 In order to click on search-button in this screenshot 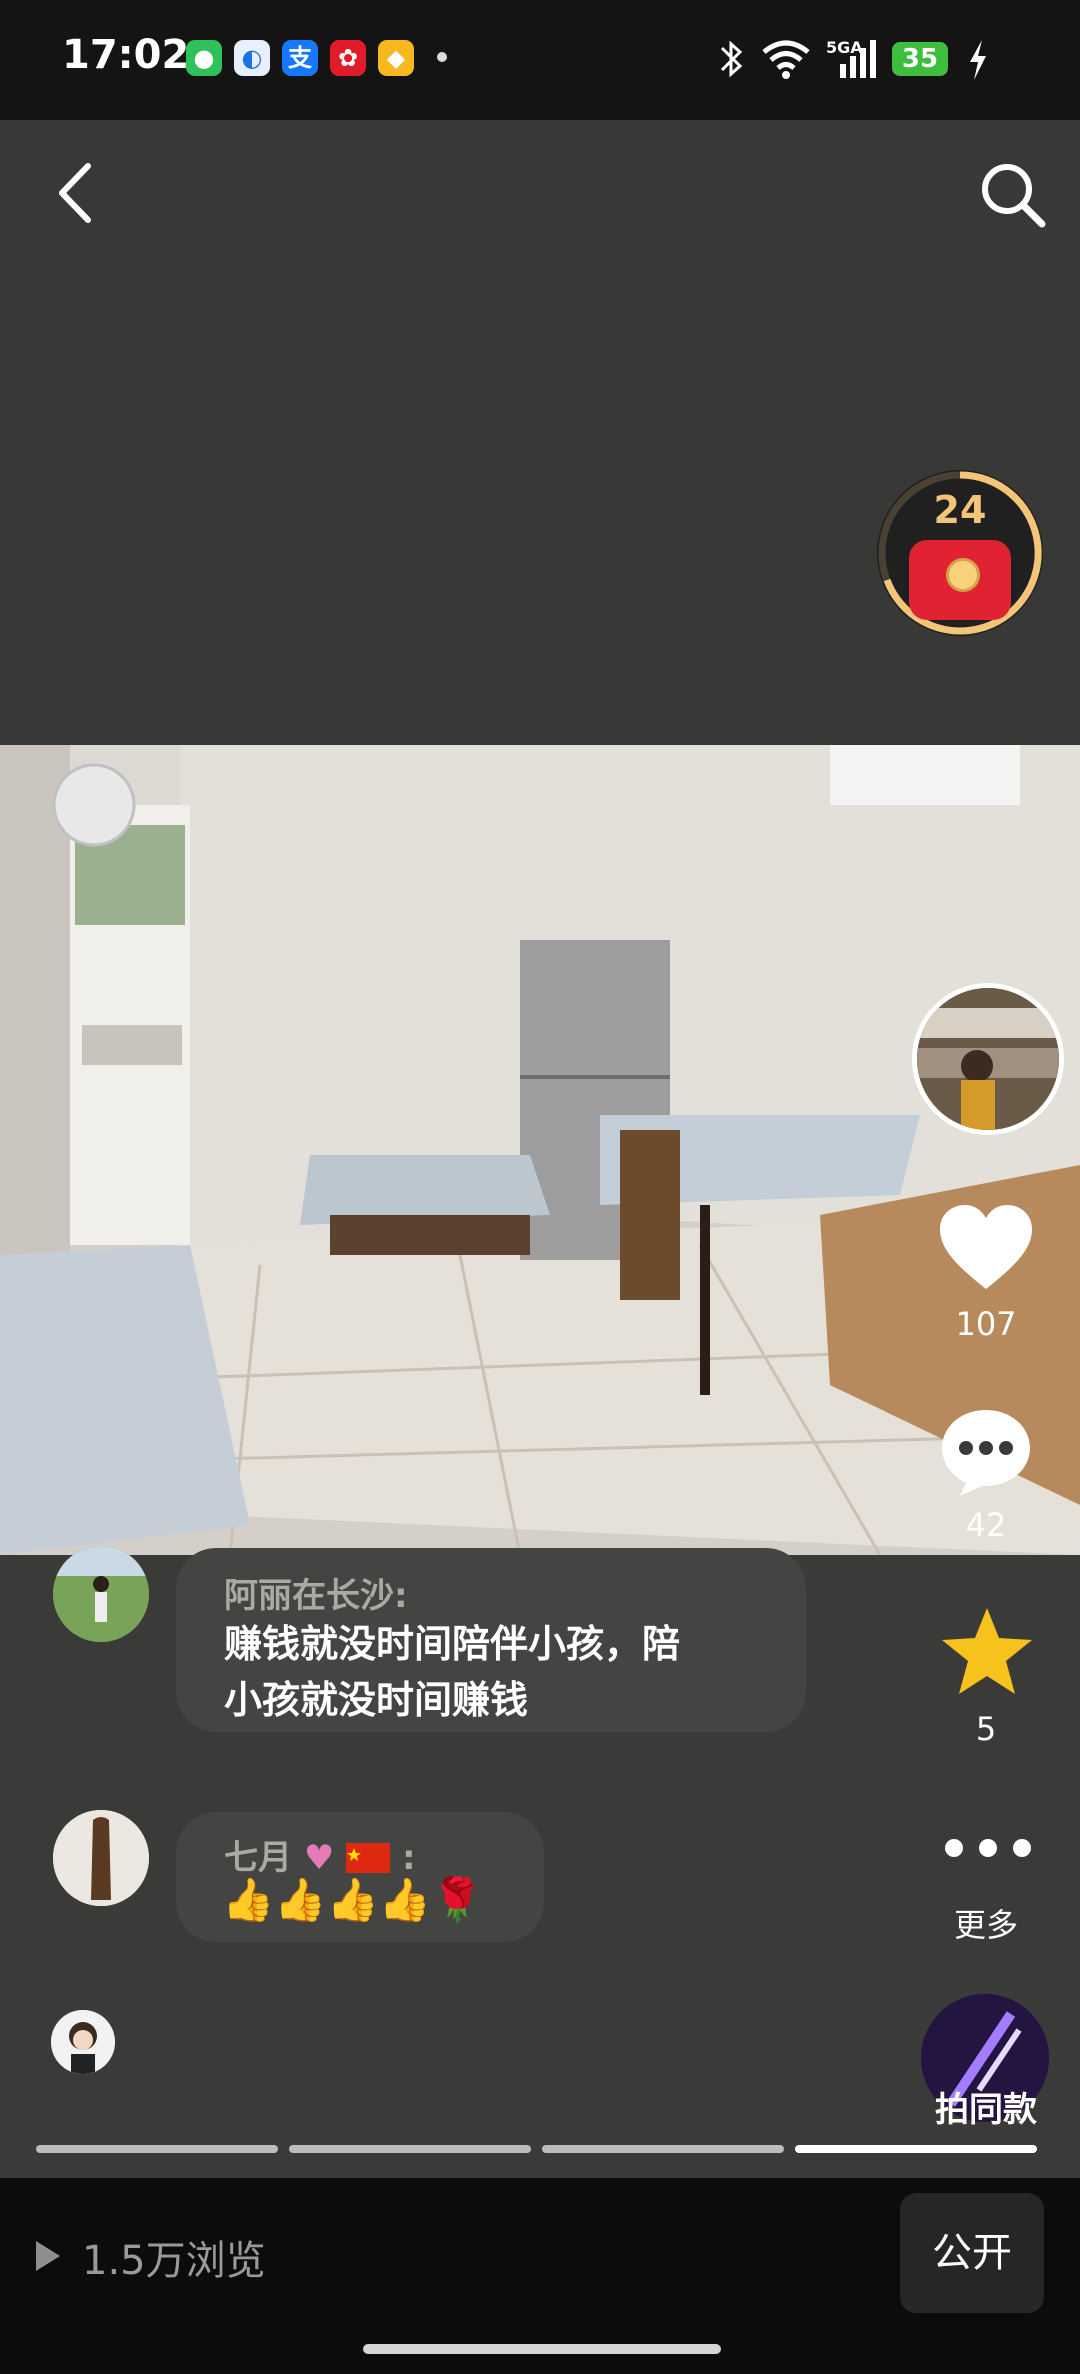, I will do `click(1013, 195)`.